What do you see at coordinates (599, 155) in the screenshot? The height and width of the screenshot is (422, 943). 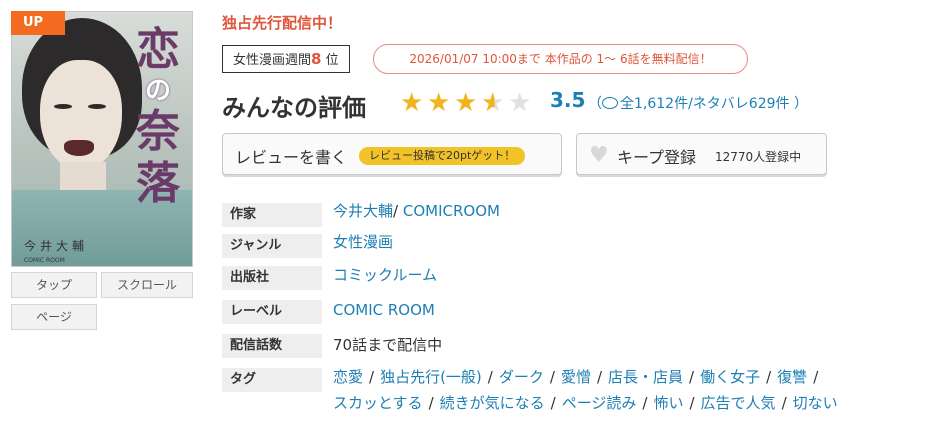 I see `heart-icon: ♥` at bounding box center [599, 155].